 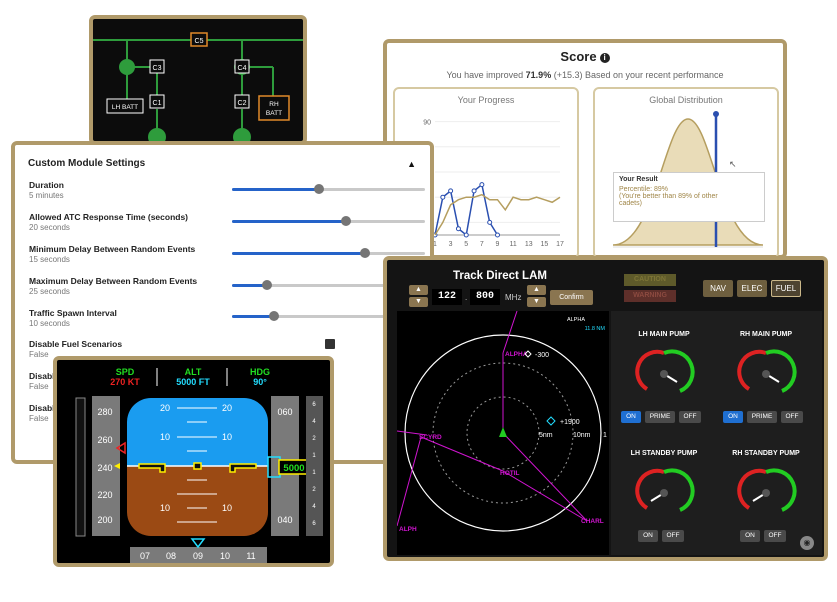 I want to click on rh-main-off-button: OFF, so click(x=792, y=417).